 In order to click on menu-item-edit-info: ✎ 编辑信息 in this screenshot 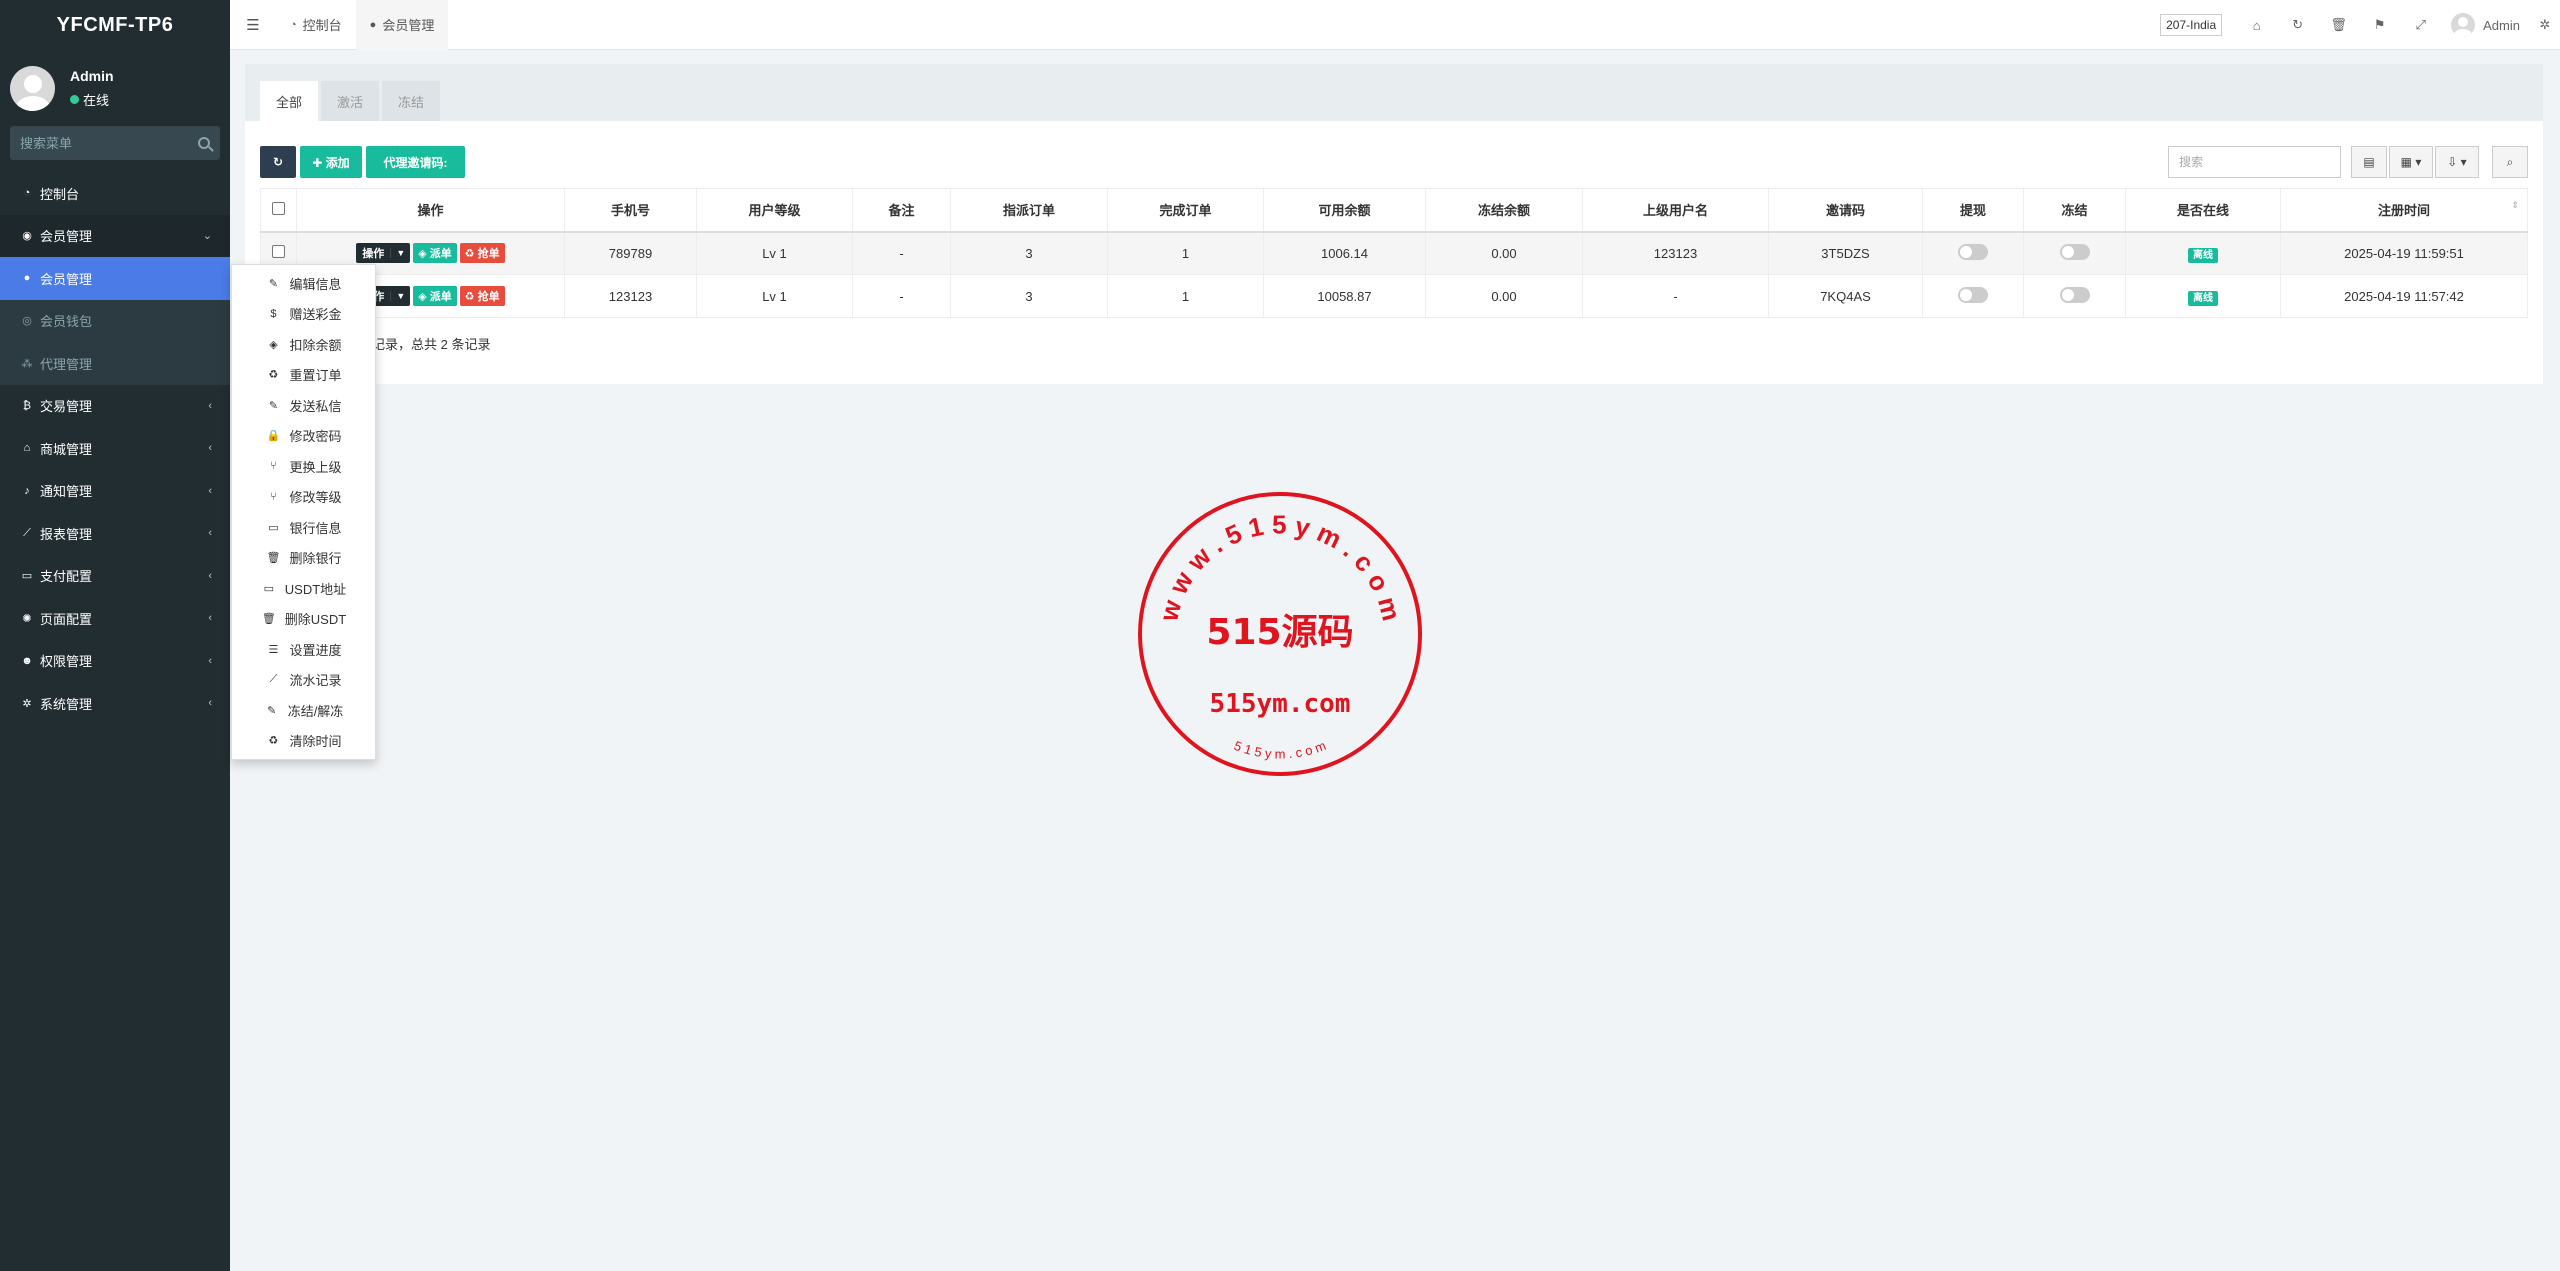, I will do `click(303, 283)`.